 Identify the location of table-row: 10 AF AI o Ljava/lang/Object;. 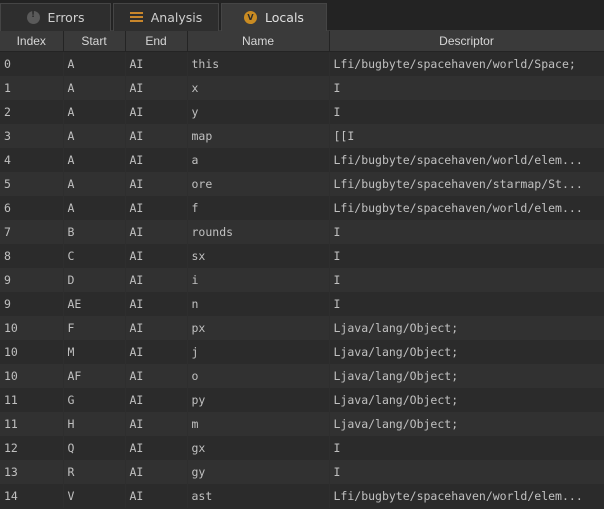
(302, 375).